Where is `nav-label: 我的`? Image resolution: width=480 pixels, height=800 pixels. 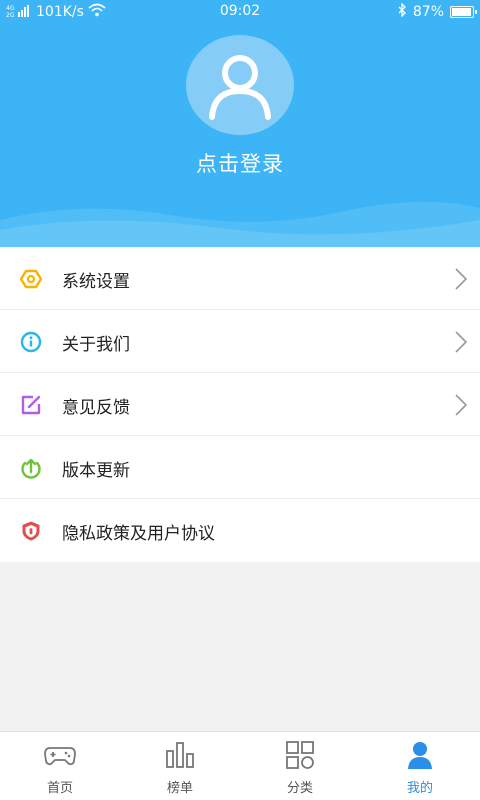
nav-label: 我的 is located at coordinates (419, 788).